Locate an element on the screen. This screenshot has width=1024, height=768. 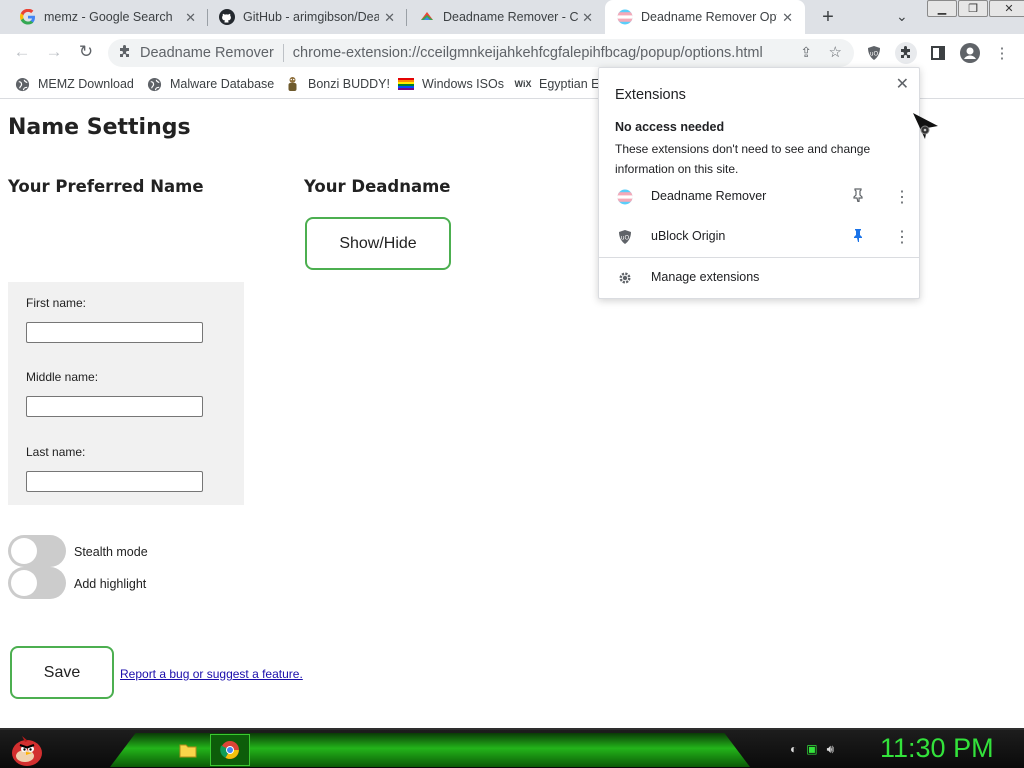
extension-row-ublock-origin: uO uBlock Origin ⋮ is located at coordinates (759, 237).